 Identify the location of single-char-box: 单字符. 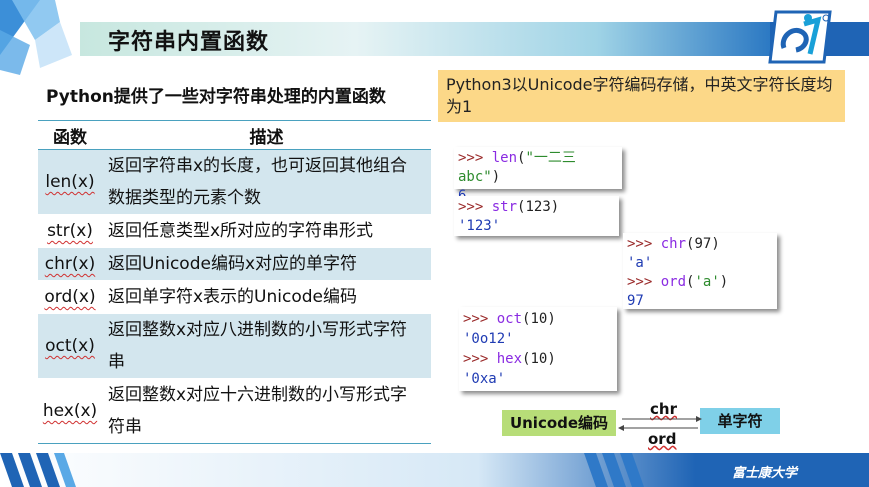
(740, 421).